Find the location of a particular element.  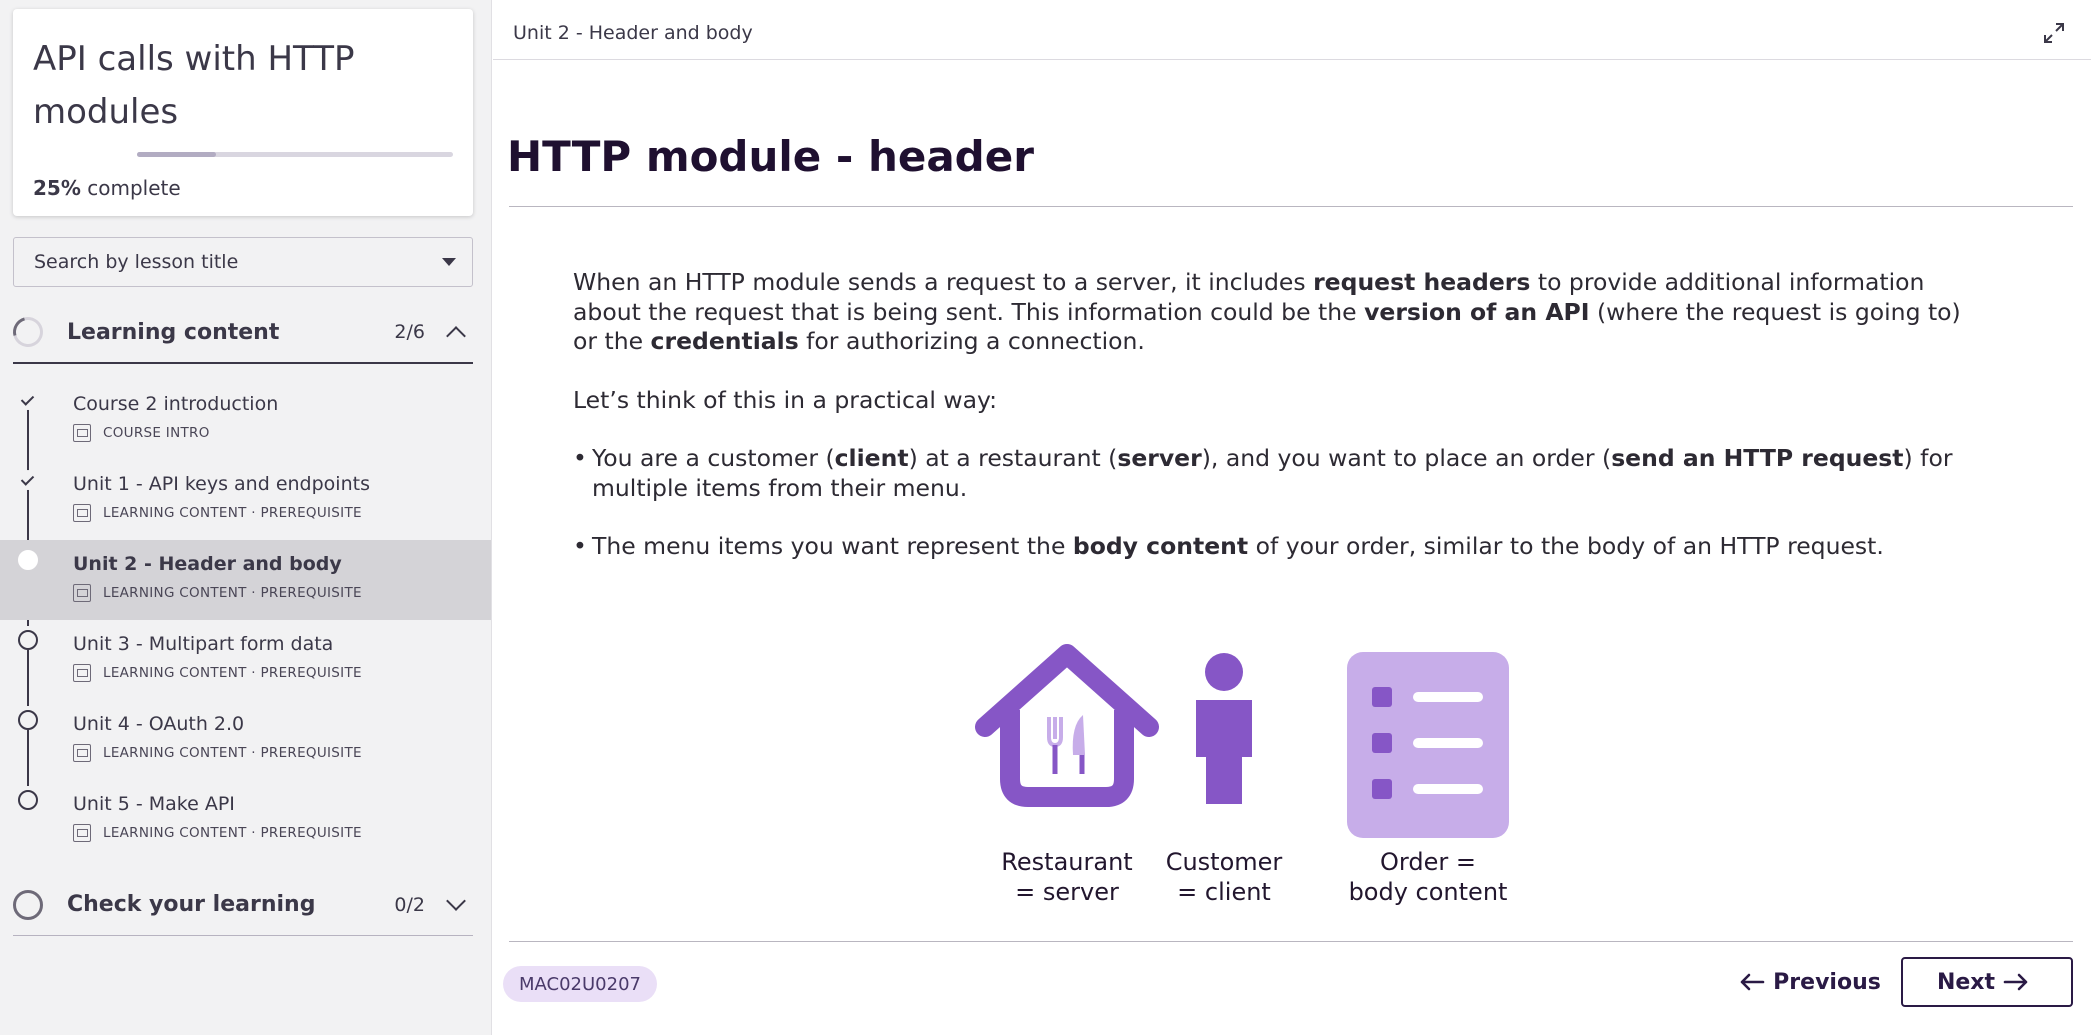

text: You are a customer ( is located at coordinates (713, 458).